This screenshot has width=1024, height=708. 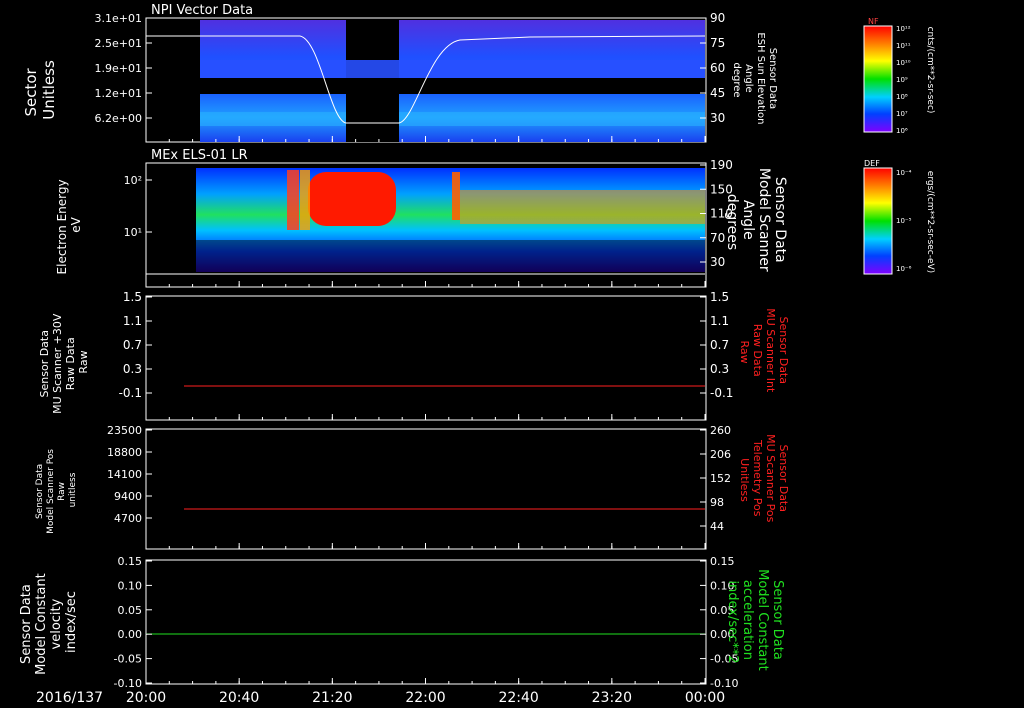 What do you see at coordinates (720, 454) in the screenshot?
I see `panel-4-right-tick-label: 206` at bounding box center [720, 454].